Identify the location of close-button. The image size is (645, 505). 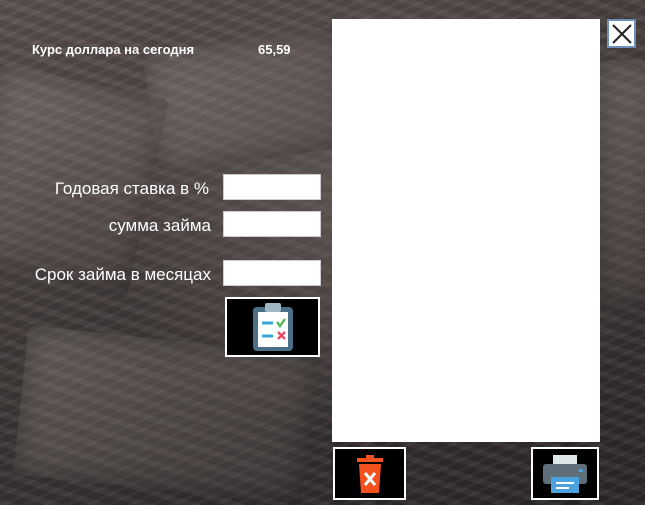
(621, 33).